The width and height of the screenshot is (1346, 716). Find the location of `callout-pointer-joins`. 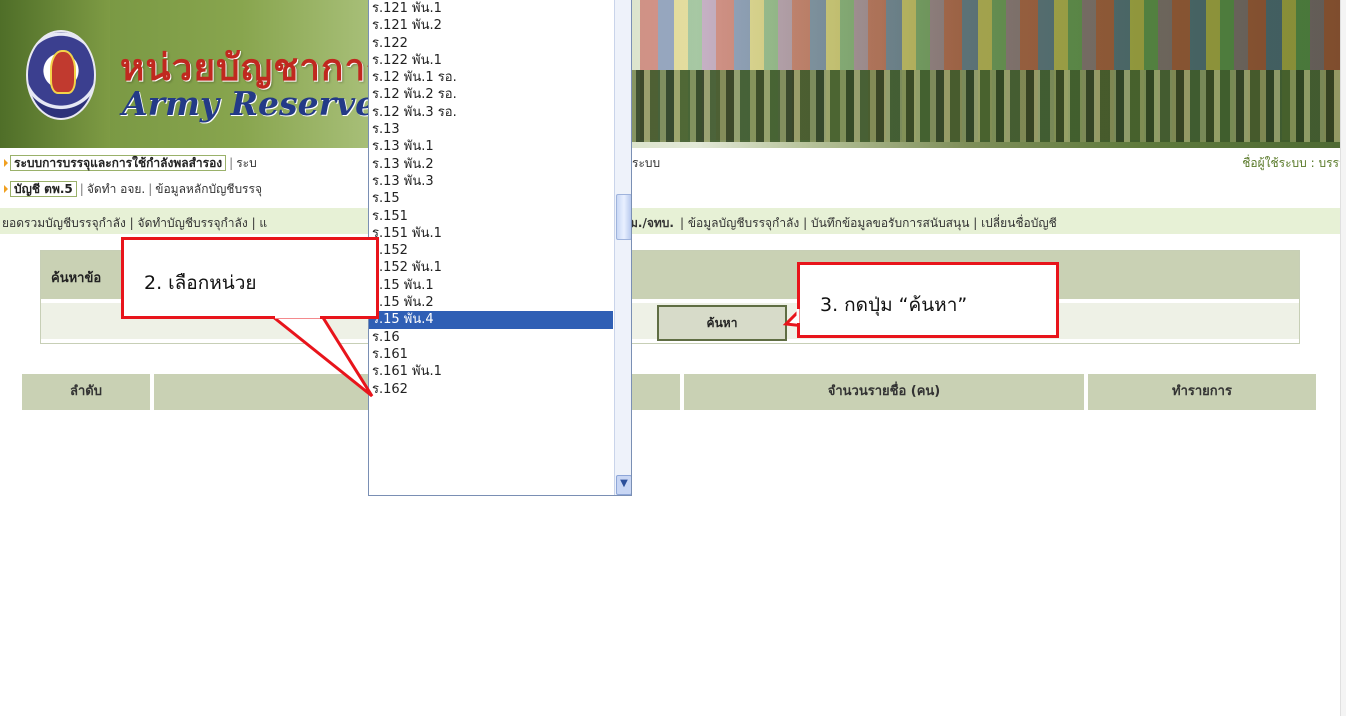

callout-pointer-joins is located at coordinates (537, 316).